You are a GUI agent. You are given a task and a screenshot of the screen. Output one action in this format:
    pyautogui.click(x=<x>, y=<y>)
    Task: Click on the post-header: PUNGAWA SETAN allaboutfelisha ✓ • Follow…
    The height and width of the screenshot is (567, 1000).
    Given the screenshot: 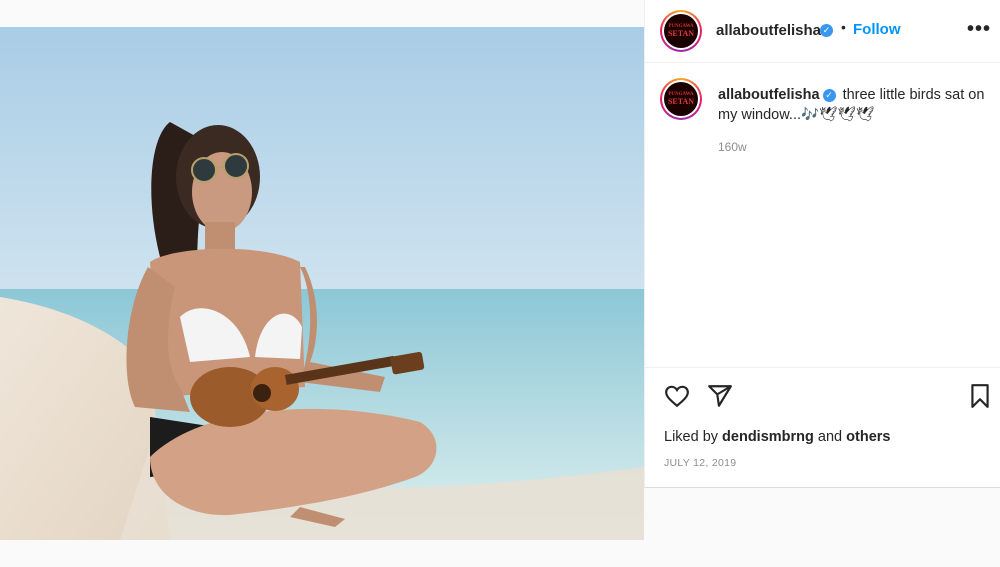 What is the action you would take?
    pyautogui.click(x=822, y=31)
    